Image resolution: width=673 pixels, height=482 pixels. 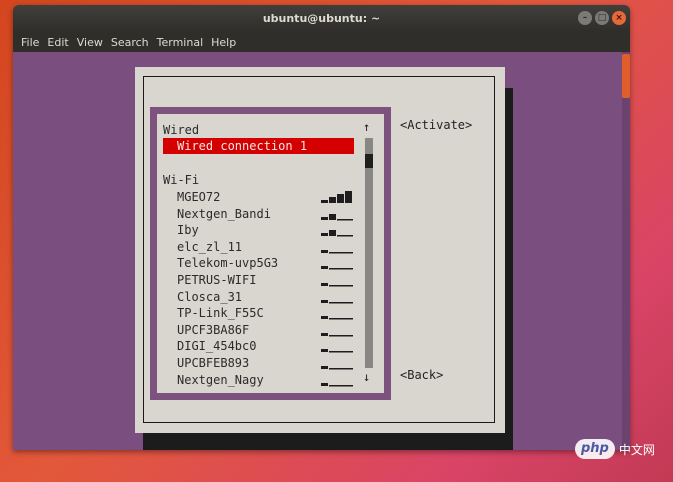 What do you see at coordinates (90, 42) in the screenshot?
I see `menu-view: View` at bounding box center [90, 42].